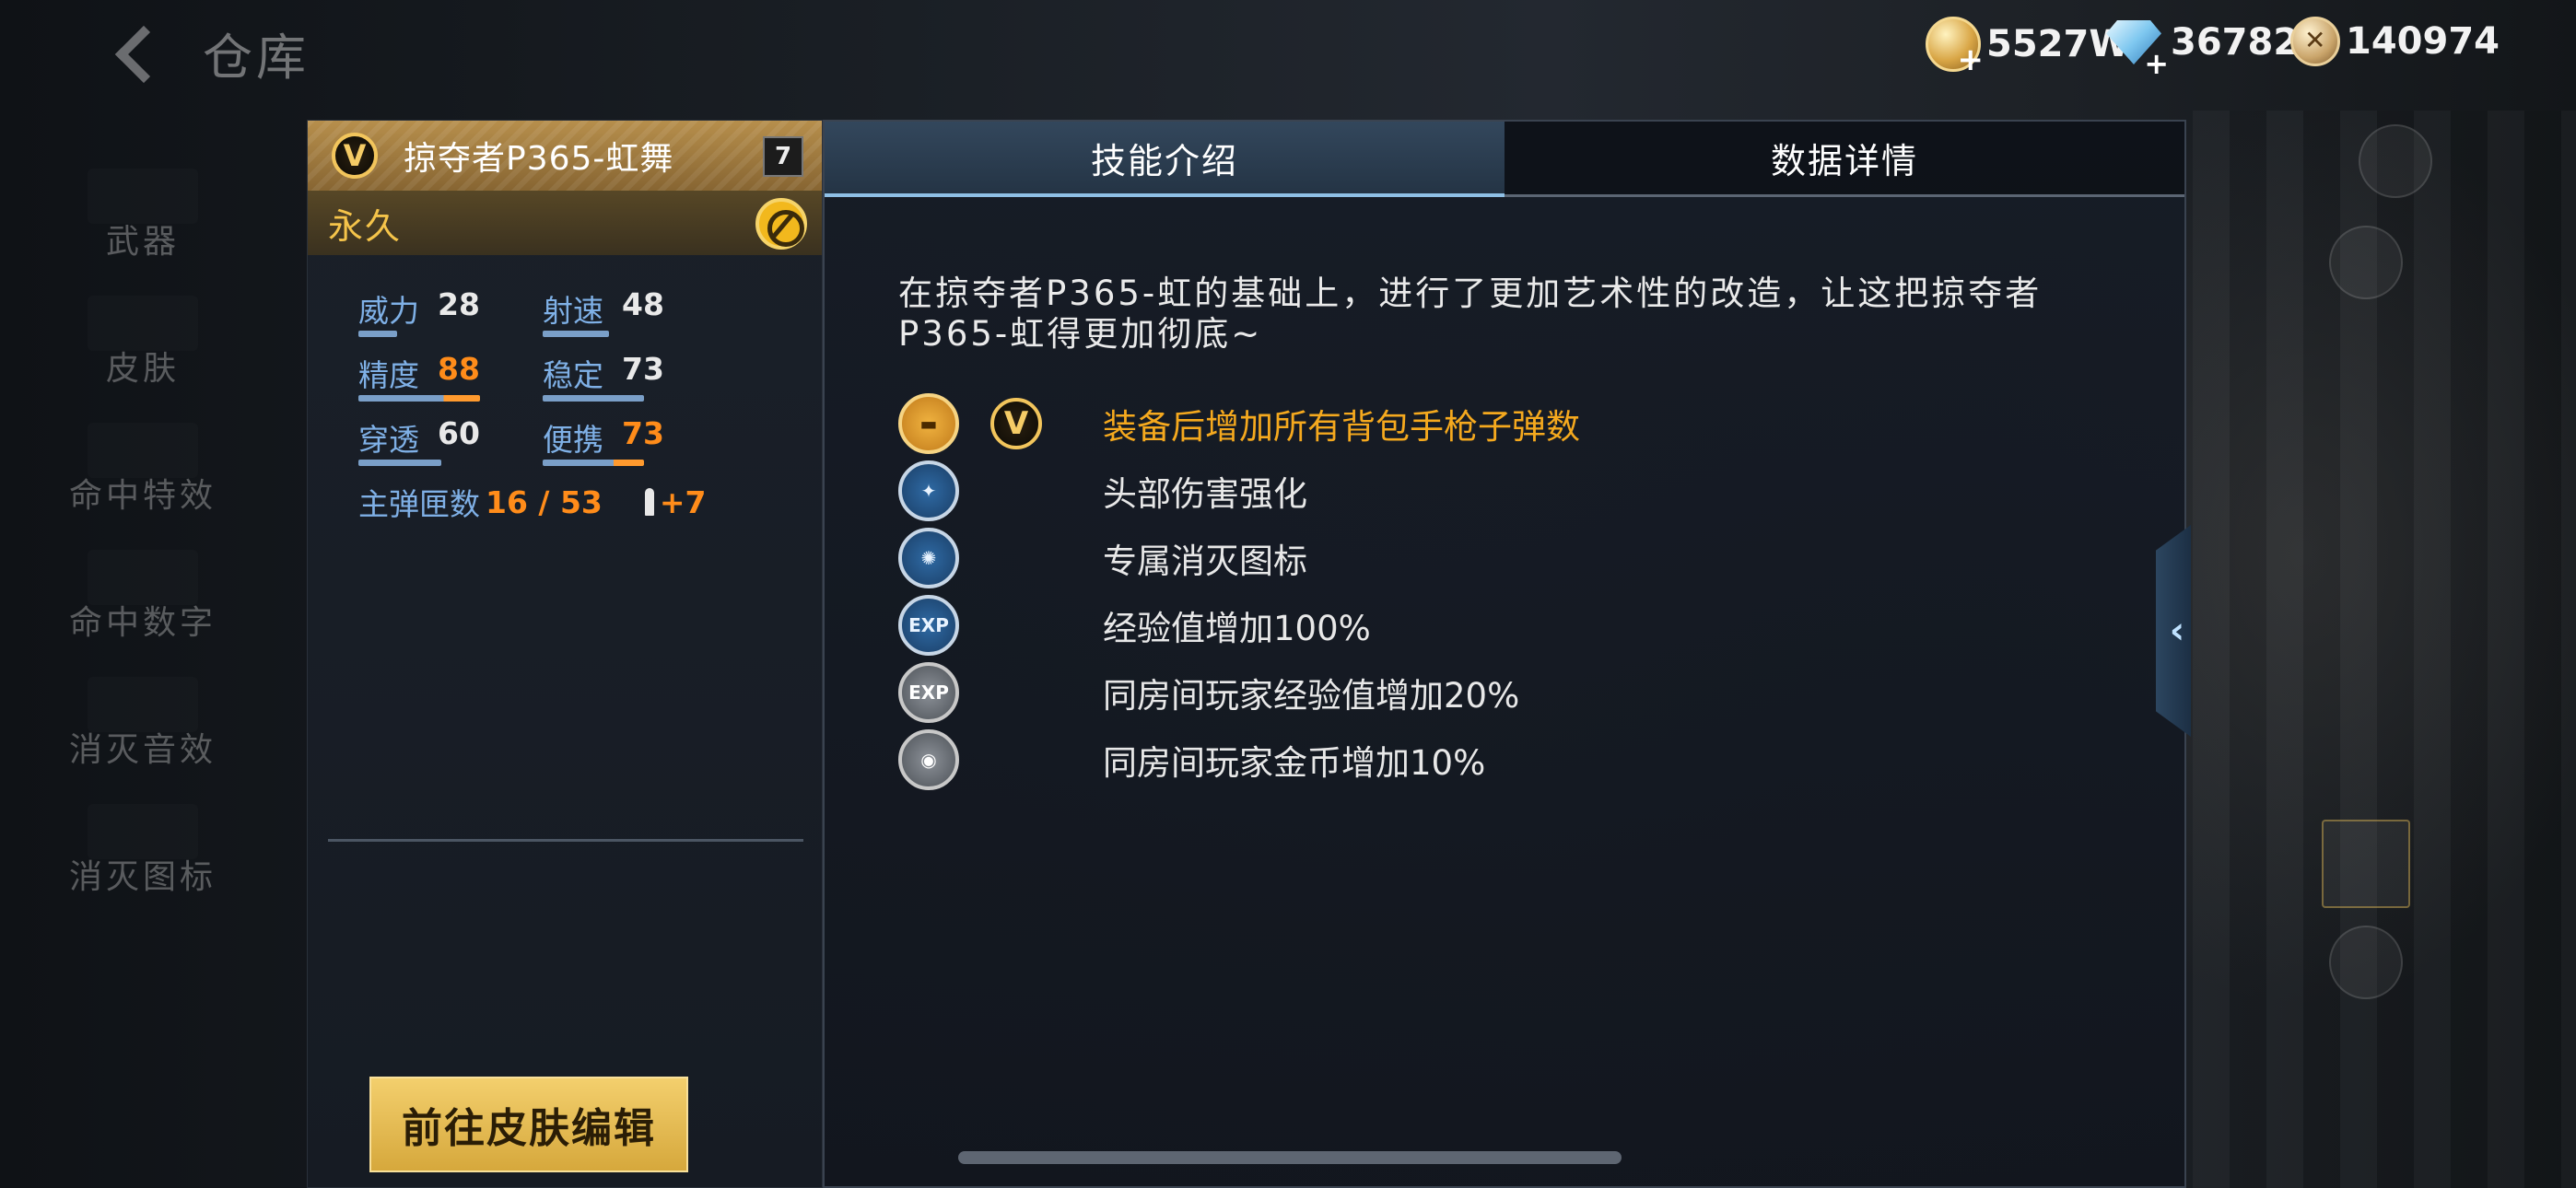 The height and width of the screenshot is (1188, 2576). Describe the element at coordinates (2366, 864) in the screenshot. I see `wing-icon` at that location.